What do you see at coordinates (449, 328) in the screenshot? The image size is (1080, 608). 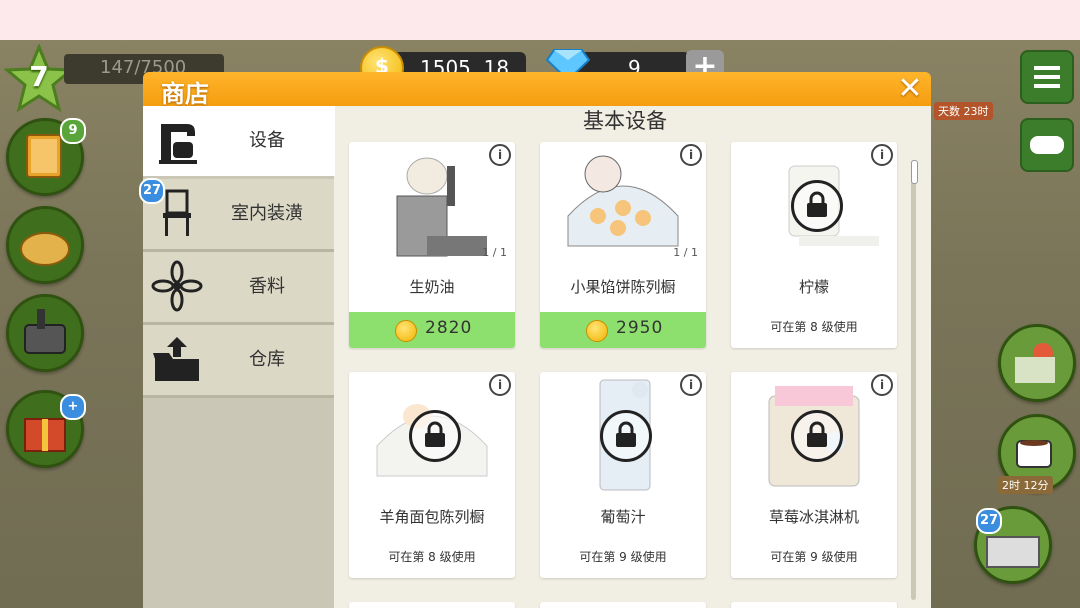 I see `price-value: 2820` at bounding box center [449, 328].